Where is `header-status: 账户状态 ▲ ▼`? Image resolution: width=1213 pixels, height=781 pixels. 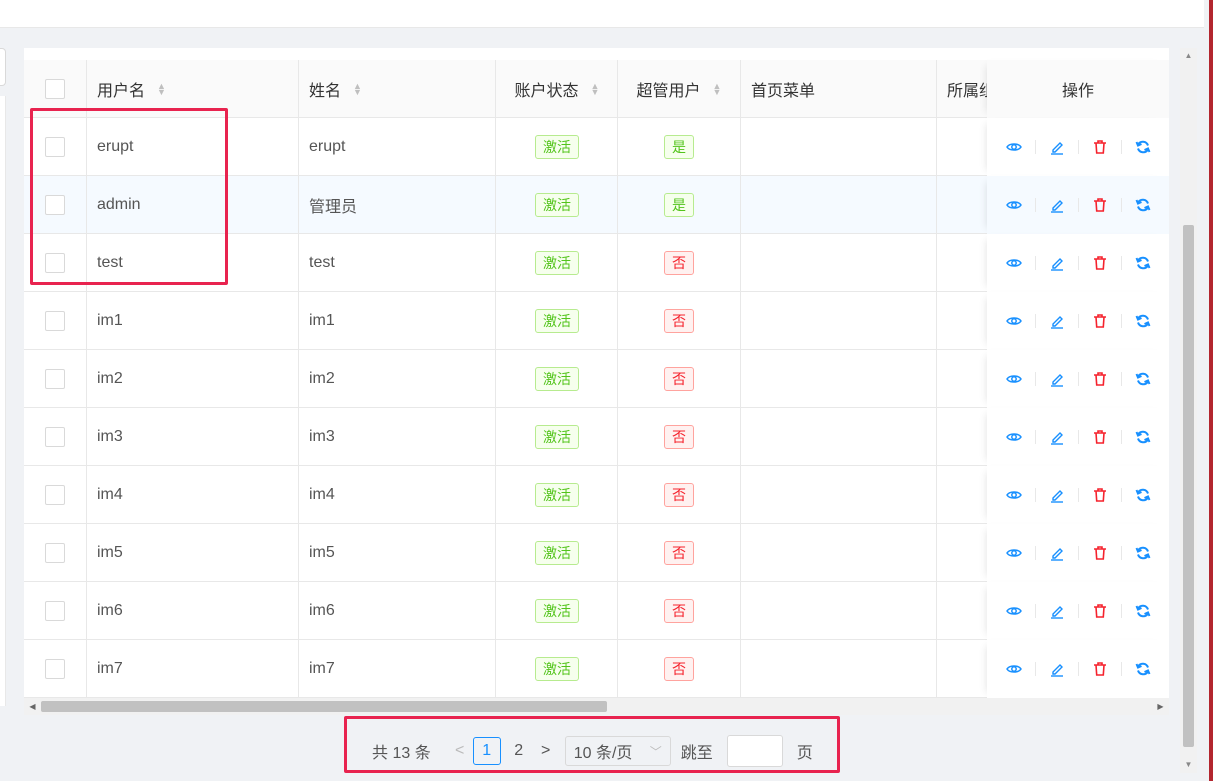
header-status: 账户状态 ▲ ▼ is located at coordinates (557, 89).